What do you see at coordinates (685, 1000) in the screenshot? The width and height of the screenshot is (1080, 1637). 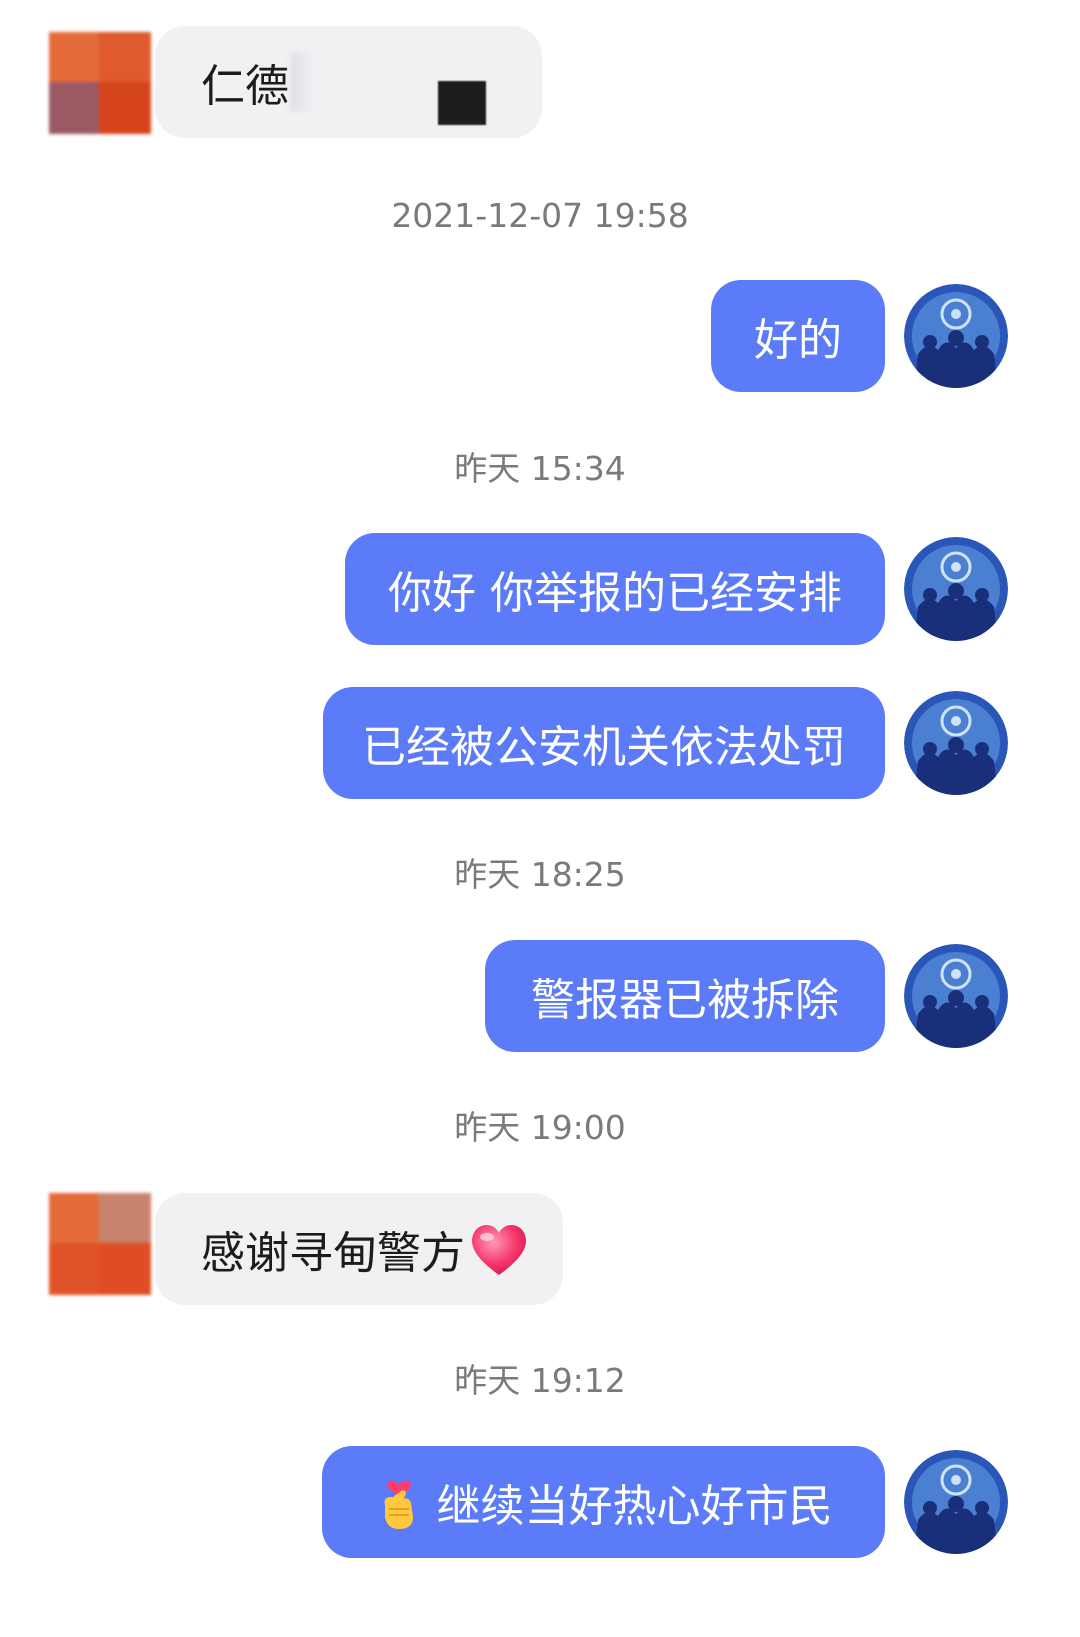 I see `message-text: 警报器已被拆除` at bounding box center [685, 1000].